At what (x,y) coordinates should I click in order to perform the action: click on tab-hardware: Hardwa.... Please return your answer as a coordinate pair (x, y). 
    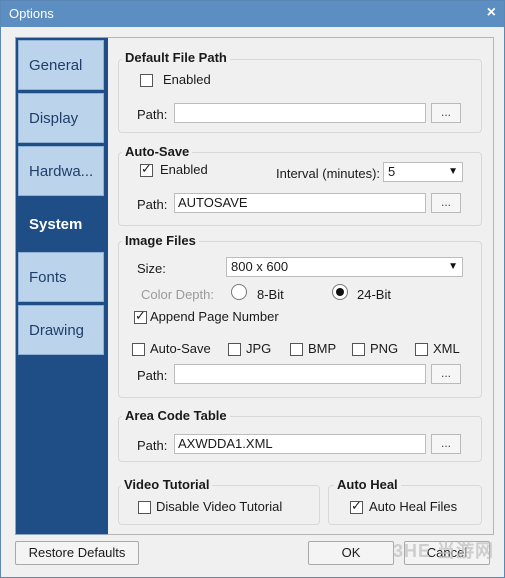
    Looking at the image, I should click on (61, 171).